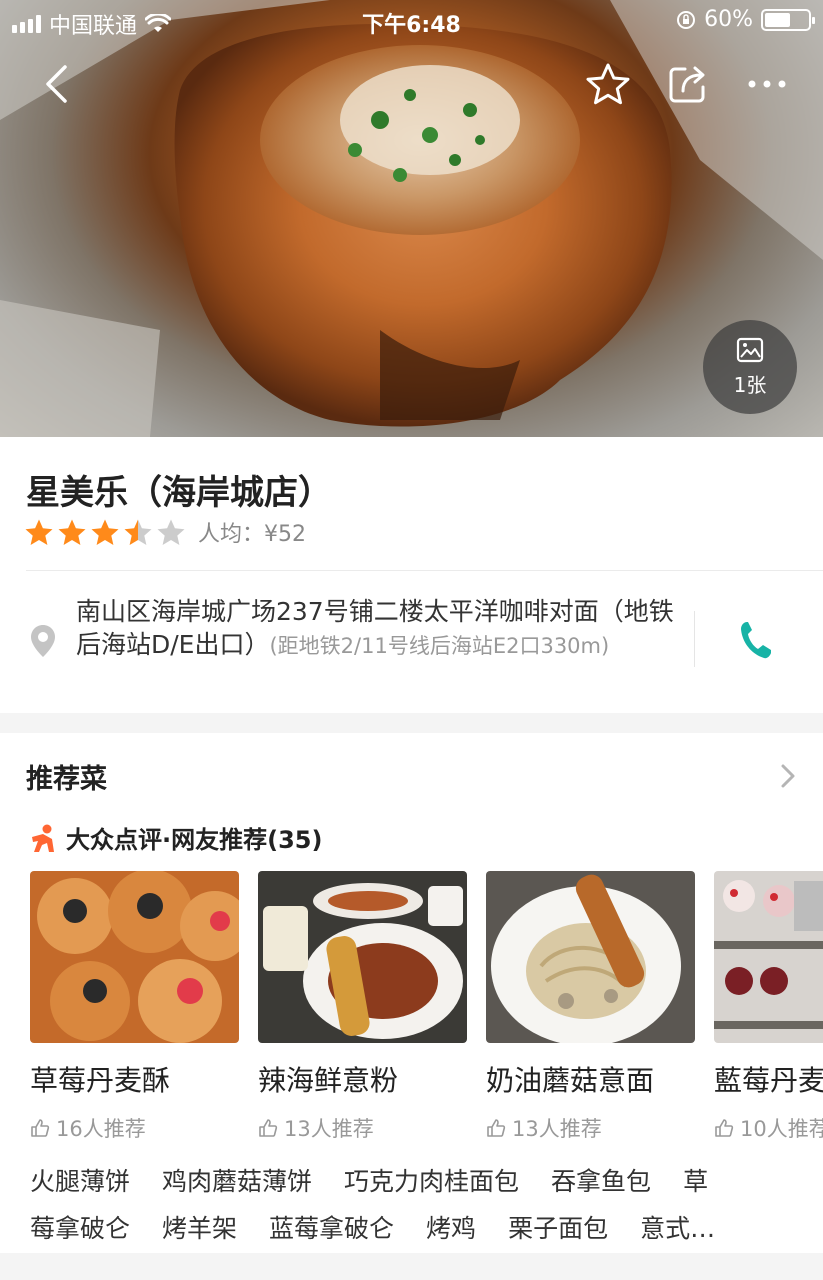  I want to click on rotation-lock-icon, so click(686, 19).